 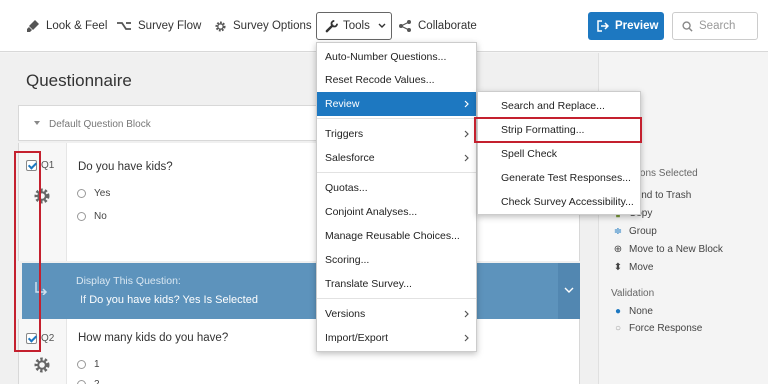 What do you see at coordinates (641, 267) in the screenshot?
I see `action-label: Move` at bounding box center [641, 267].